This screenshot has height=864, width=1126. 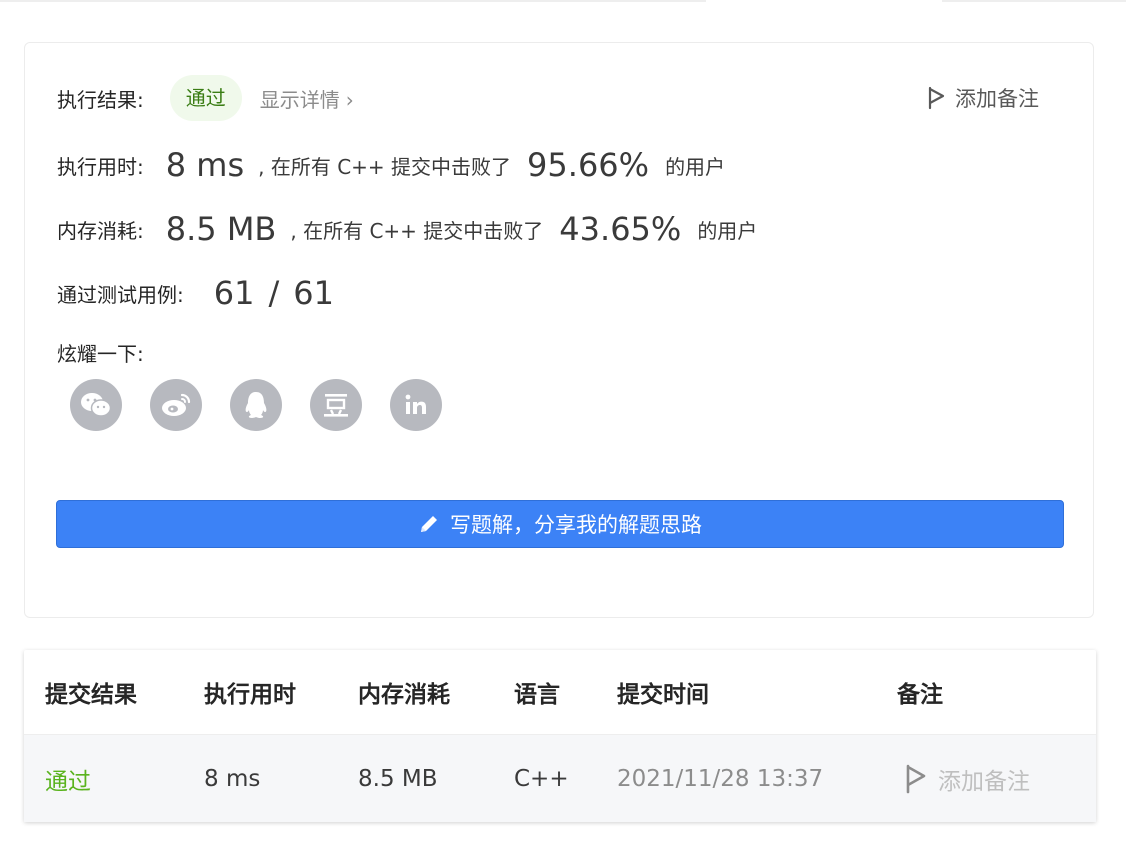 What do you see at coordinates (100, 99) in the screenshot?
I see `status-label: 执行结果:` at bounding box center [100, 99].